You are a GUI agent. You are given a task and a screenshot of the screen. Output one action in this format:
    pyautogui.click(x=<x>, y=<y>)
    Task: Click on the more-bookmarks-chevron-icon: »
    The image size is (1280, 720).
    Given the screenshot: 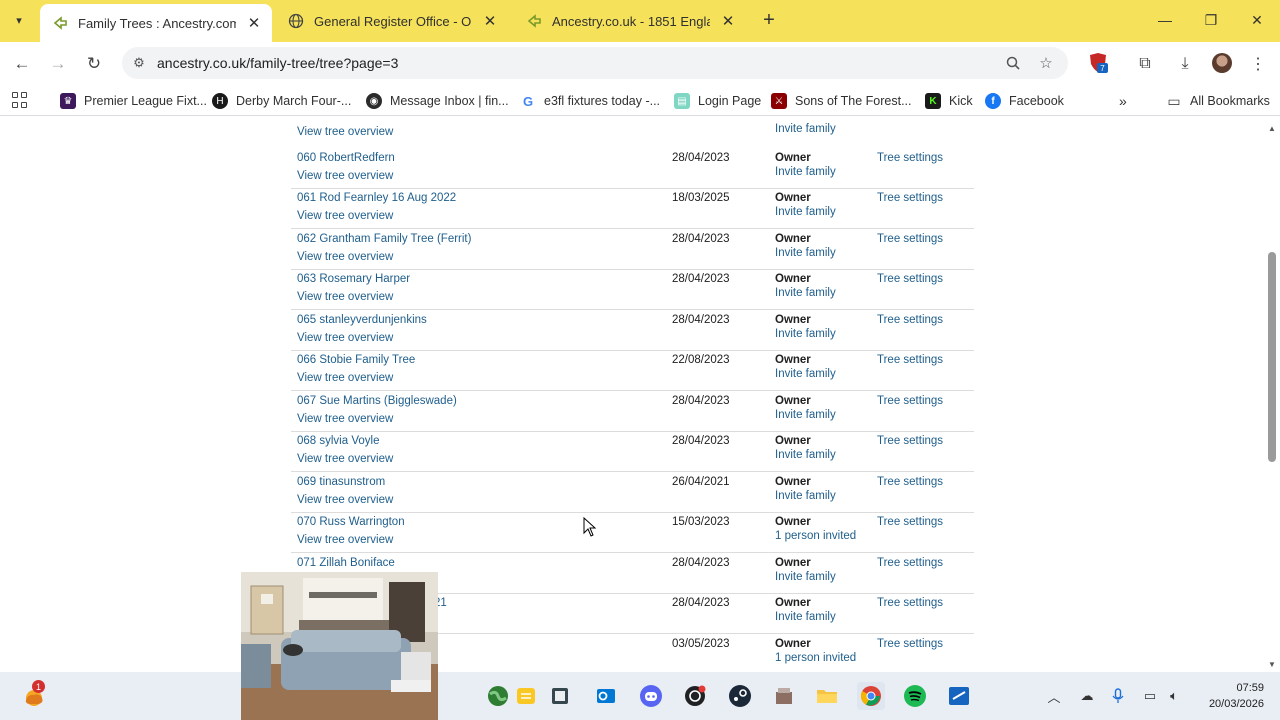 What is the action you would take?
    pyautogui.click(x=1123, y=101)
    